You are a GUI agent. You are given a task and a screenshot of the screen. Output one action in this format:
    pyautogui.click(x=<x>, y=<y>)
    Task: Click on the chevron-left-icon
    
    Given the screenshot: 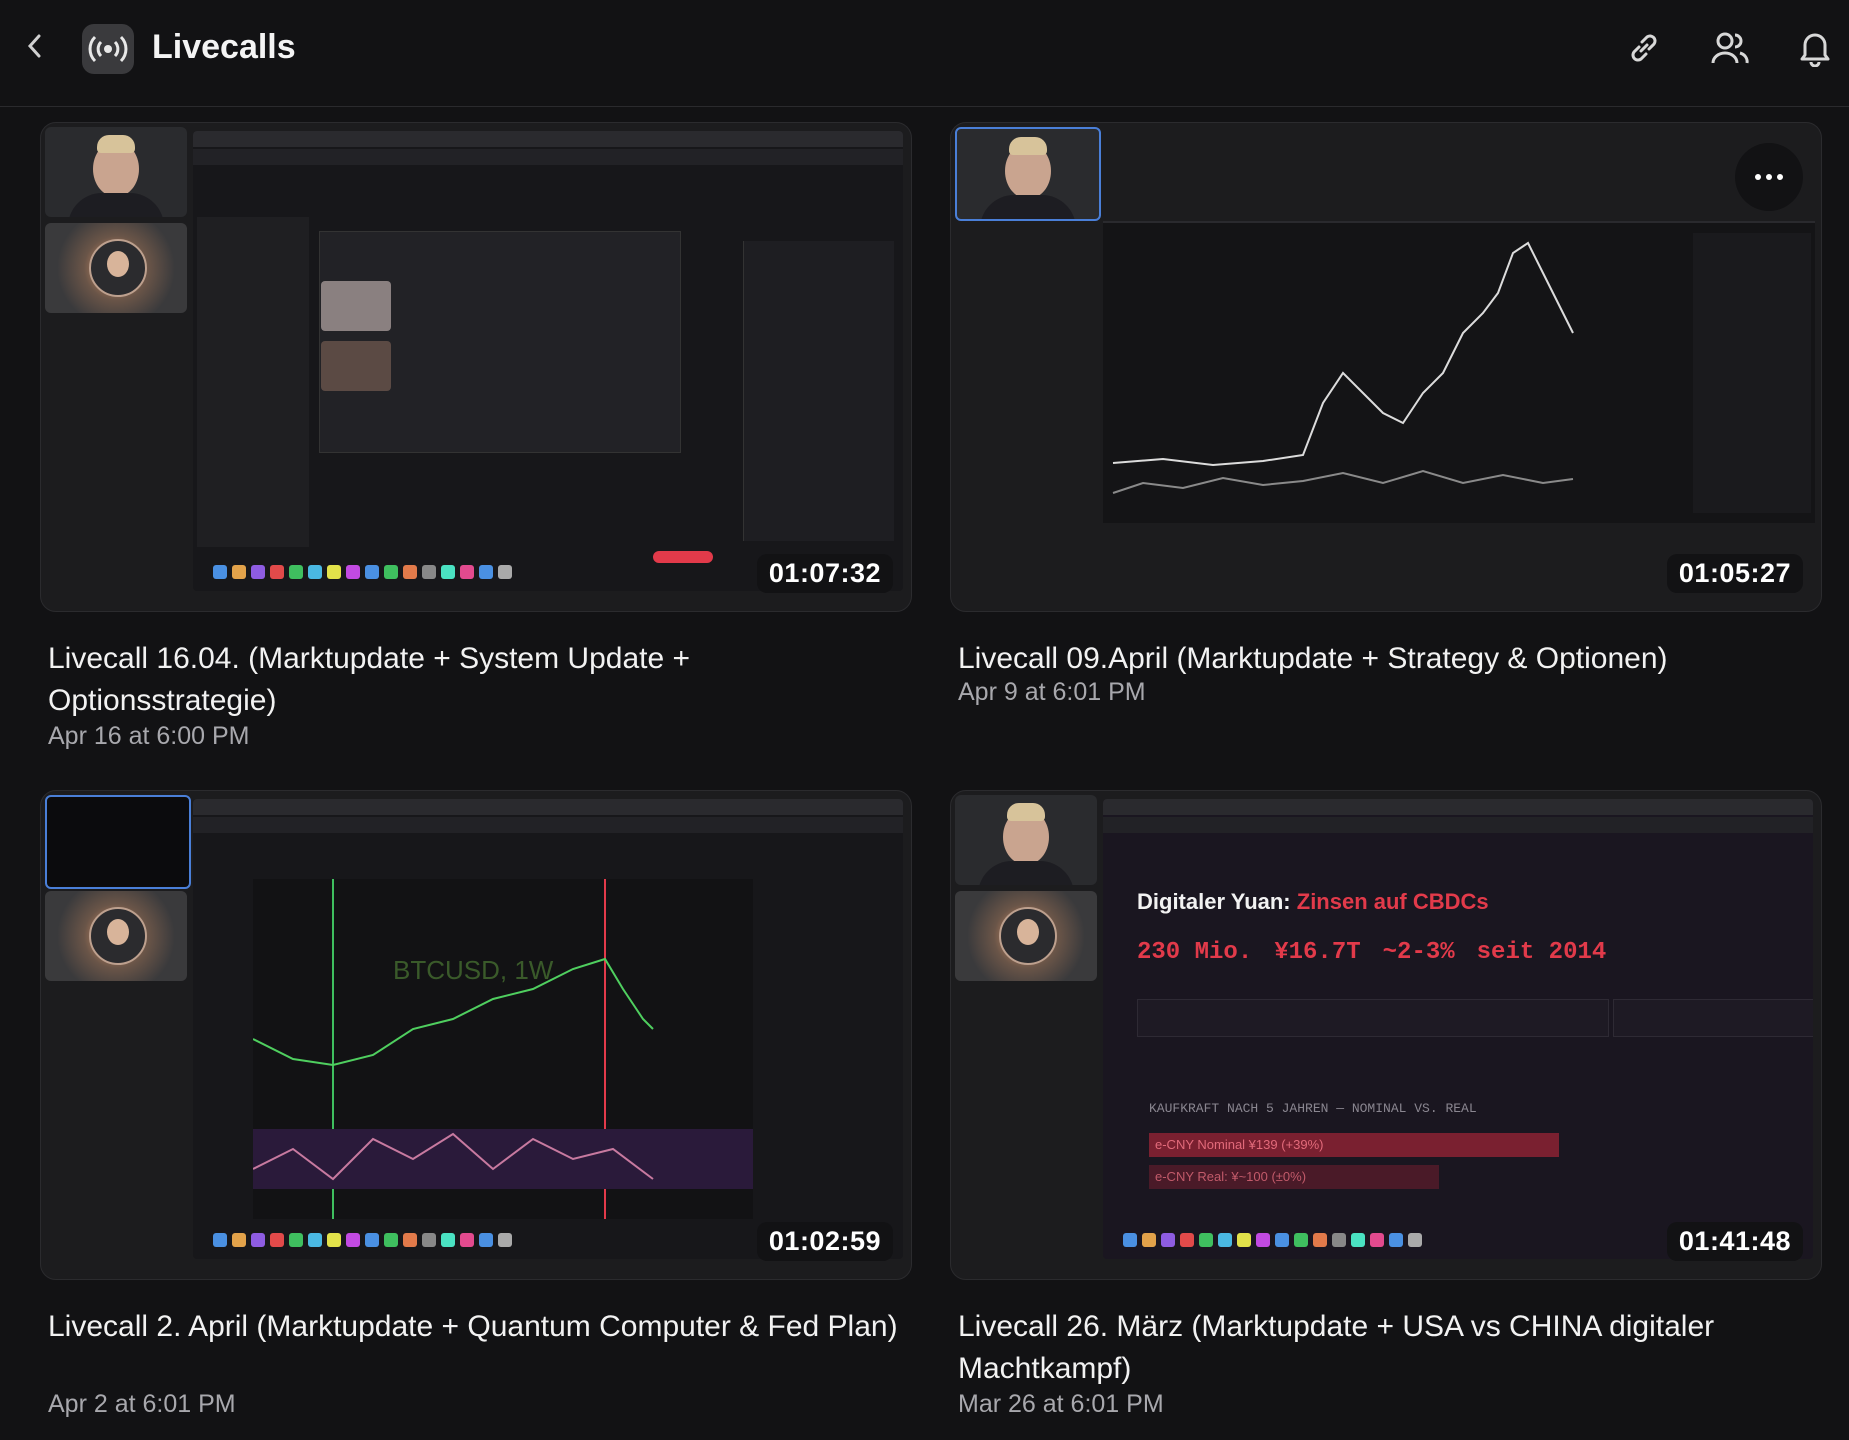 What is the action you would take?
    pyautogui.click(x=34, y=46)
    